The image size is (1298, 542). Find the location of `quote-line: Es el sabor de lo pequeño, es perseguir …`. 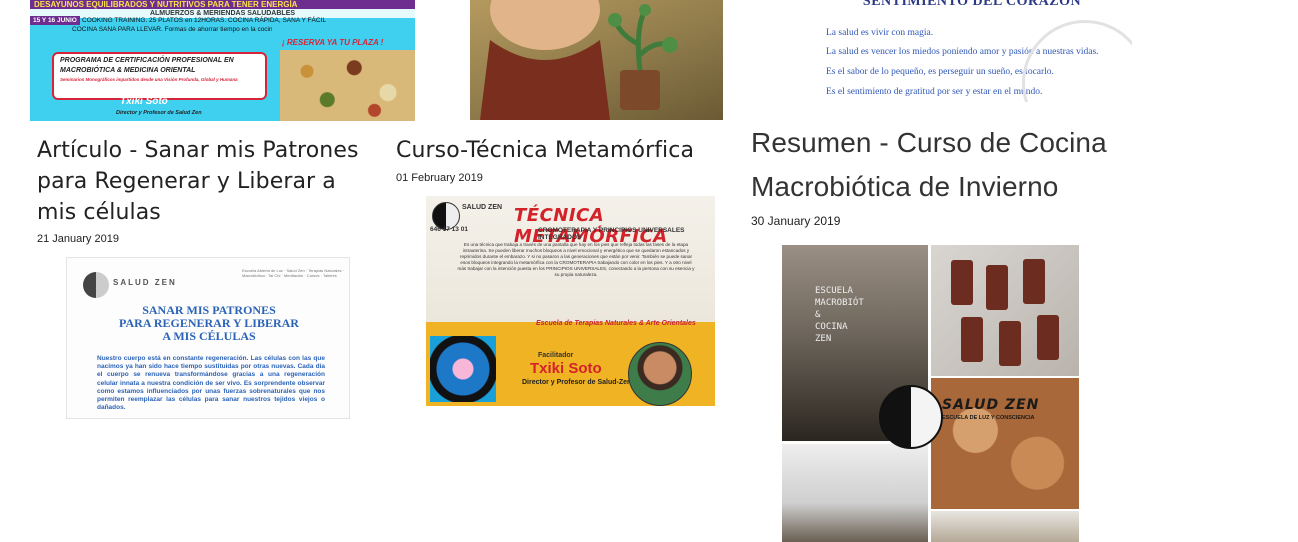

quote-line: Es el sabor de lo pequeño, es perseguir … is located at coordinates (940, 72).